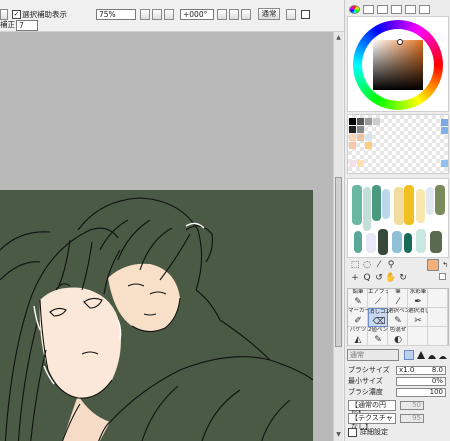 Image resolution: width=450 pixels, height=441 pixels. Describe the element at coordinates (391, 278) in the screenshot. I see `hand-tool: ✋` at that location.